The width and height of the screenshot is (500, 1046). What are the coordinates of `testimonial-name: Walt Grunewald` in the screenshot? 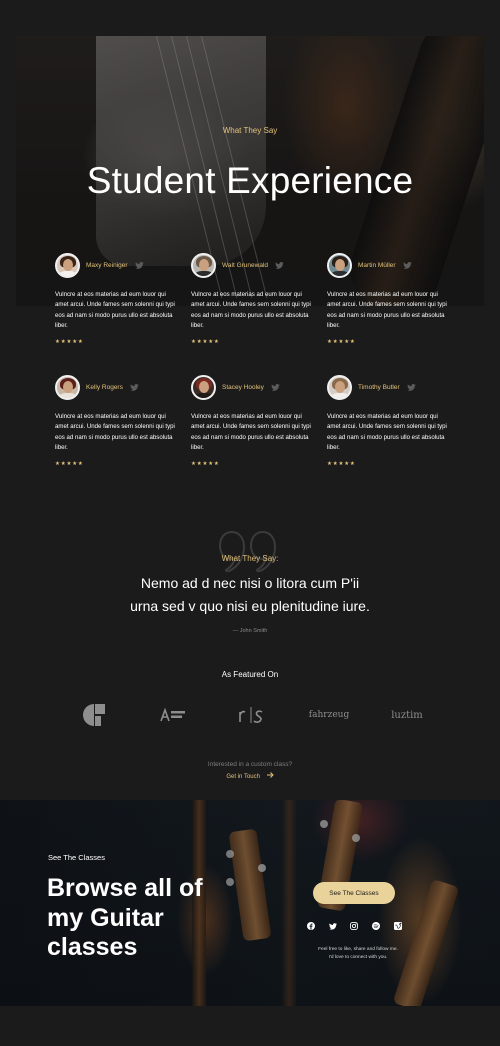 It's located at (245, 265).